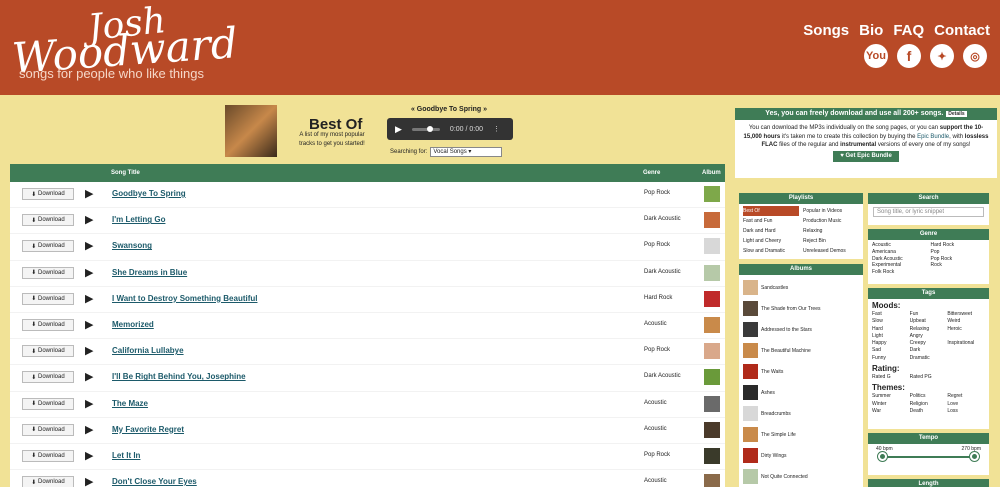  What do you see at coordinates (801, 350) in the screenshot?
I see `album-item: The Beautiful Machine` at bounding box center [801, 350].